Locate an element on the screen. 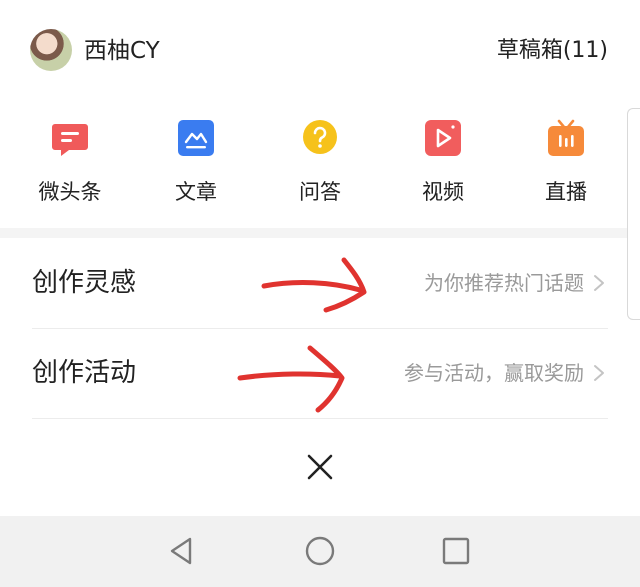  row-divider is located at coordinates (320, 418).